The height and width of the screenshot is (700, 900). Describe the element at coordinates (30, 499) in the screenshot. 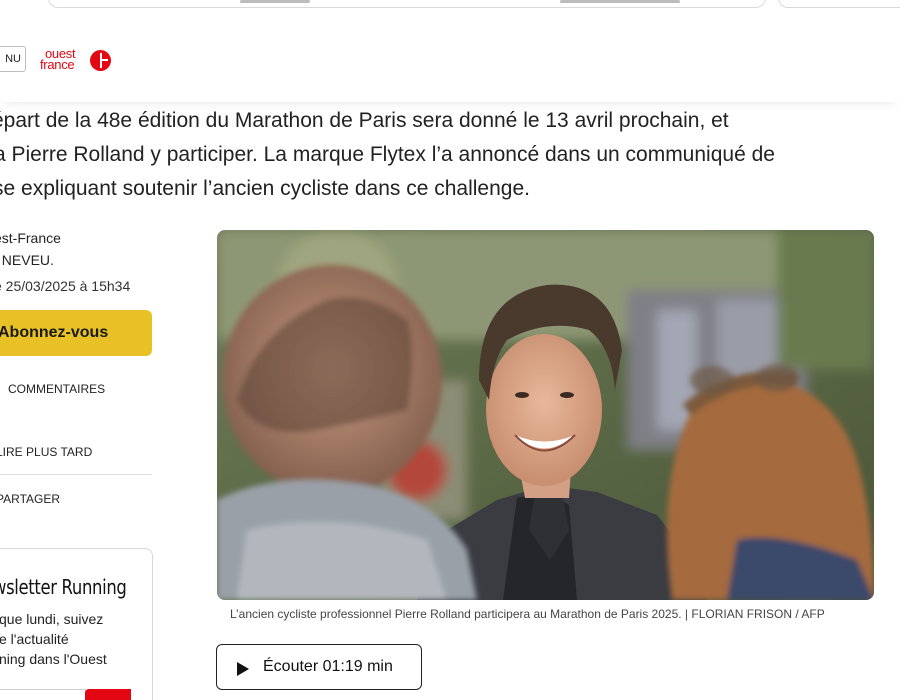

I see `share-button: PARTAGER` at that location.